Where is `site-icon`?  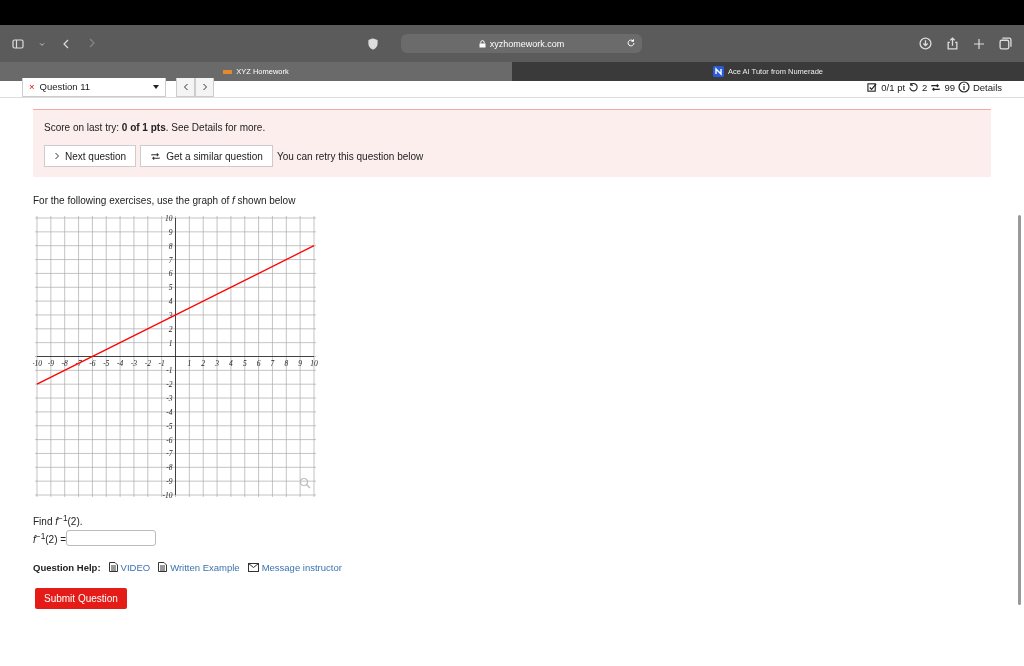
site-icon is located at coordinates (228, 71).